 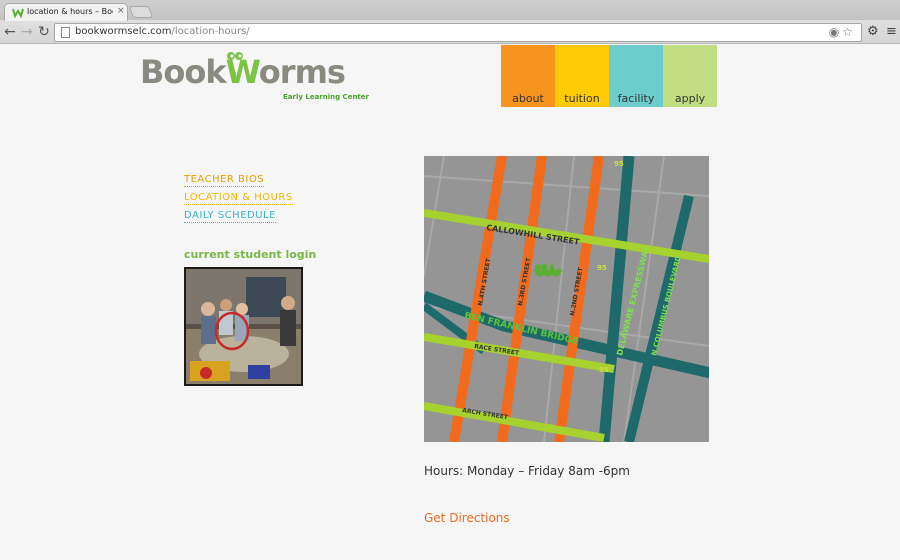 I want to click on student-login-heading: current student login, so click(x=250, y=254).